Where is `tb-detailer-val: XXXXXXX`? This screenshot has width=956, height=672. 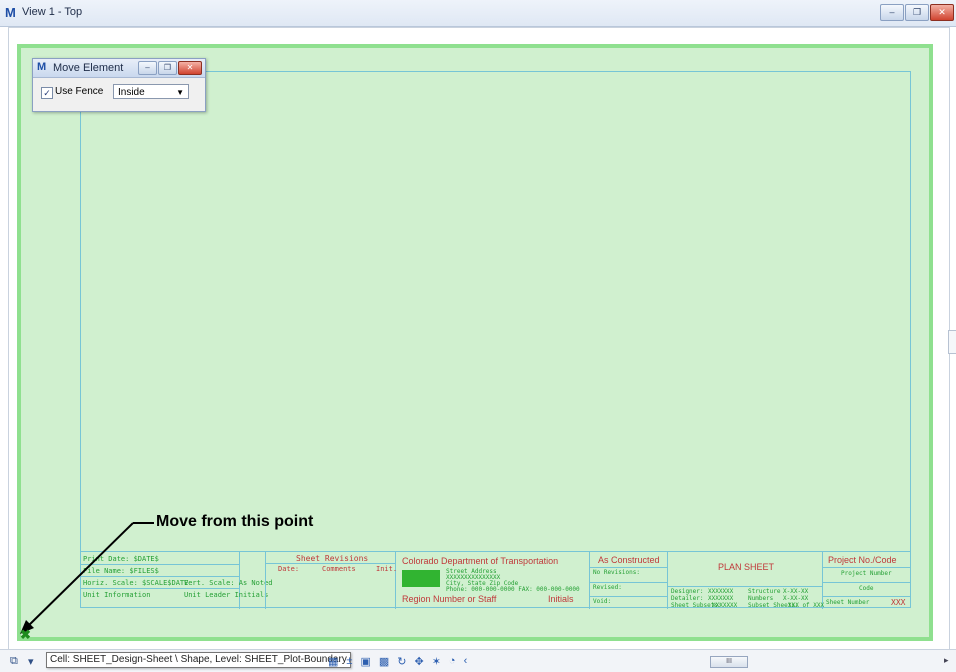
tb-detailer-val: XXXXXXX is located at coordinates (721, 598).